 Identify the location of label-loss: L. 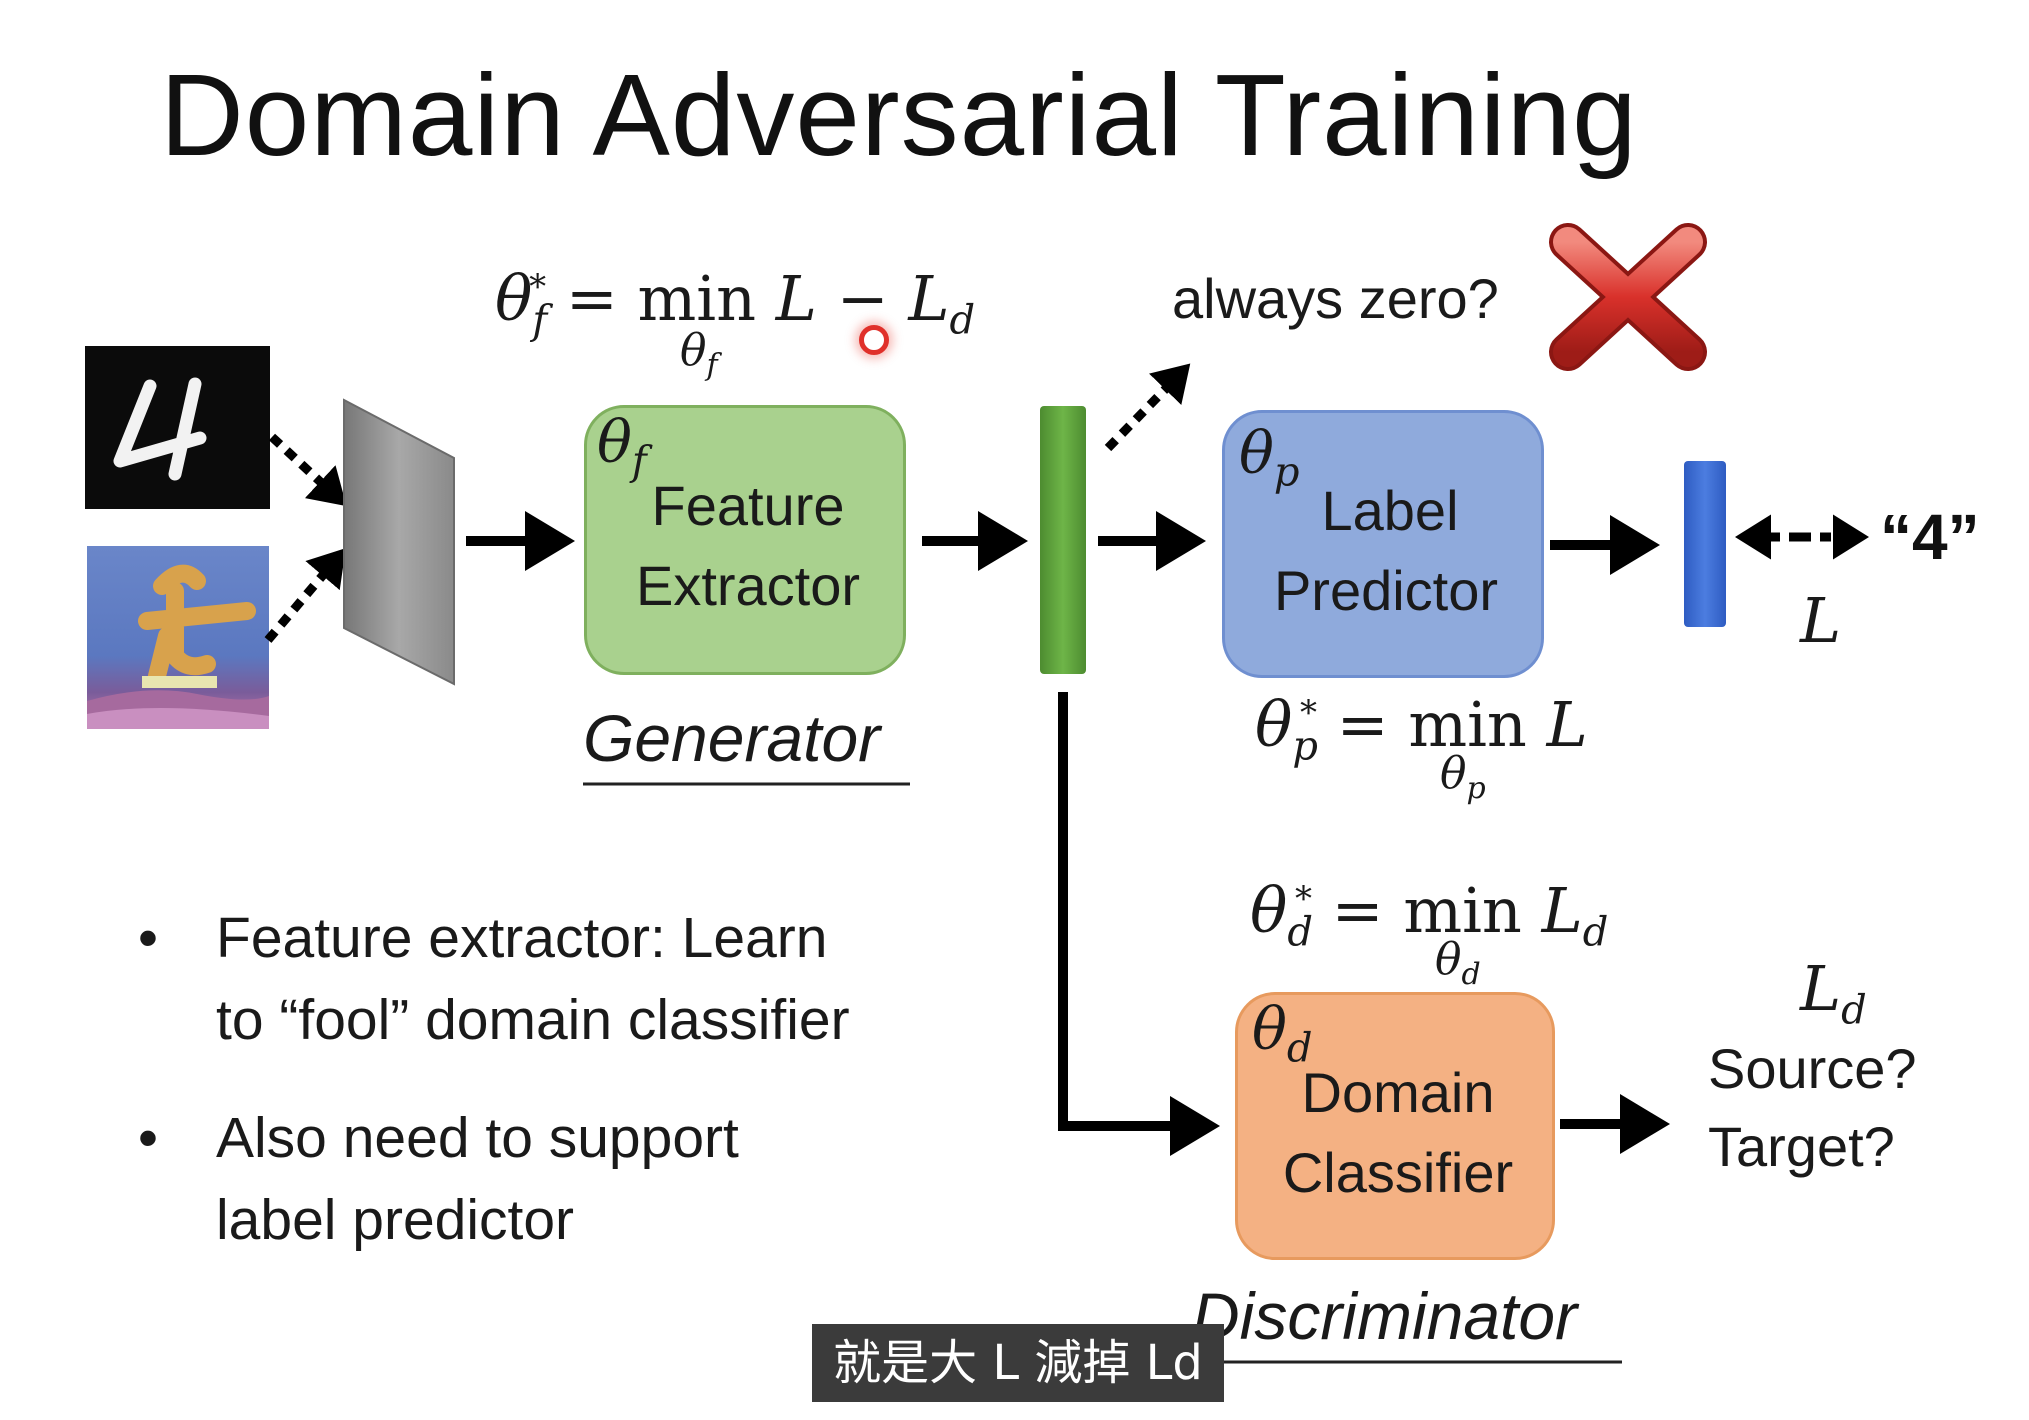
(1821, 620).